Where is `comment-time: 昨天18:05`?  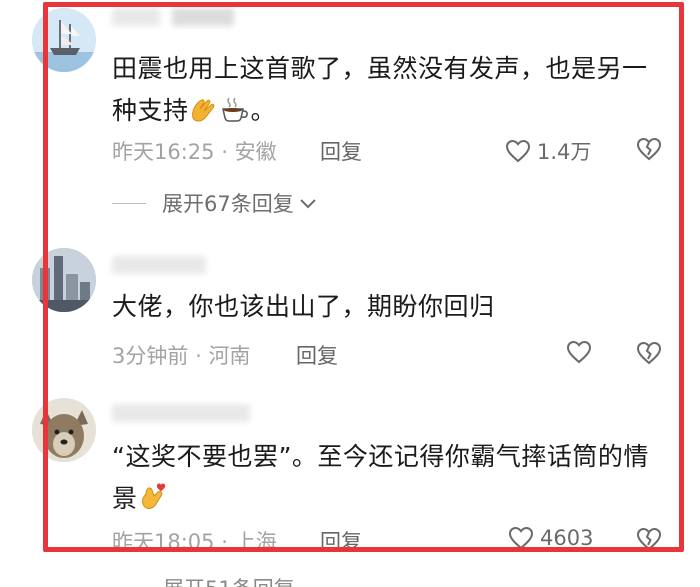 comment-time: 昨天18:05 is located at coordinates (163, 542).